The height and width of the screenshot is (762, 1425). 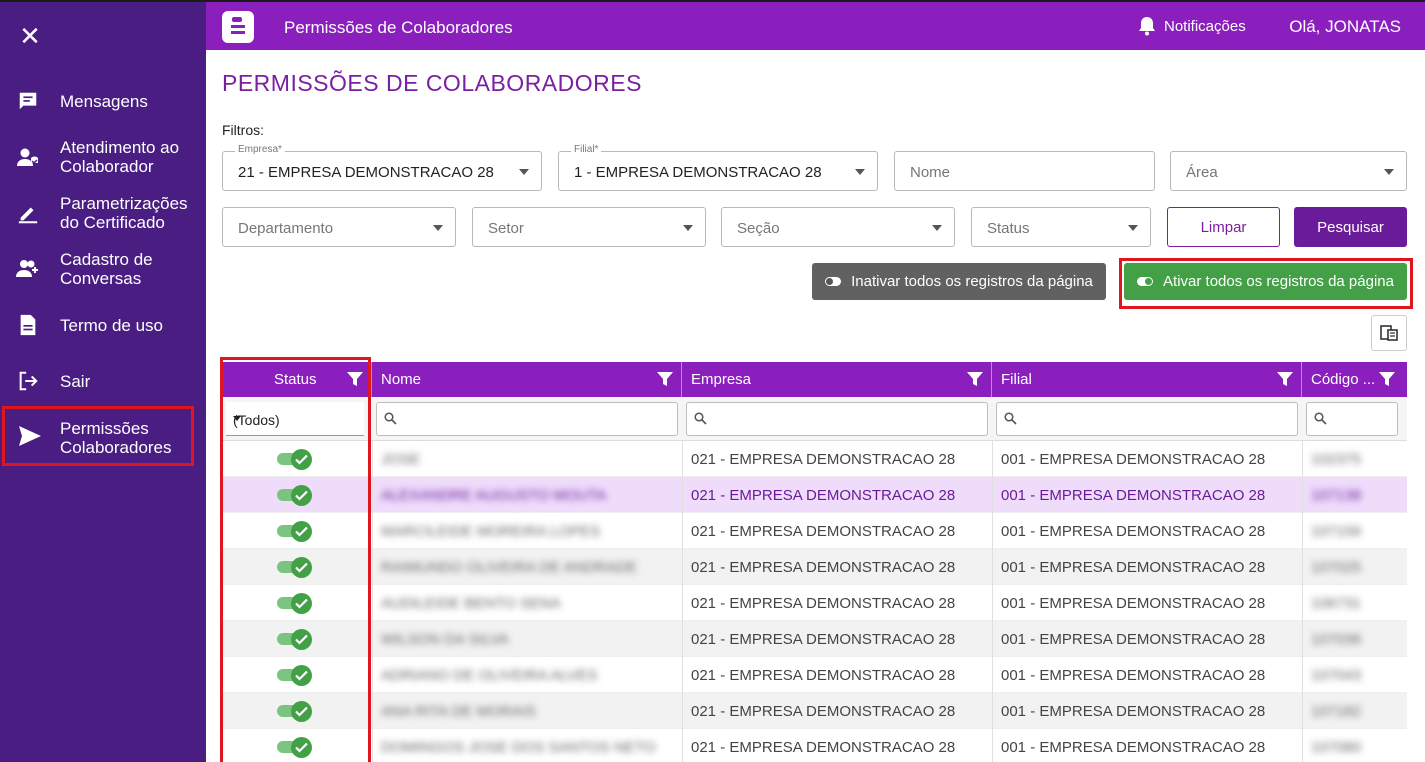 I want to click on limpar-button: Limpar, so click(x=1223, y=227).